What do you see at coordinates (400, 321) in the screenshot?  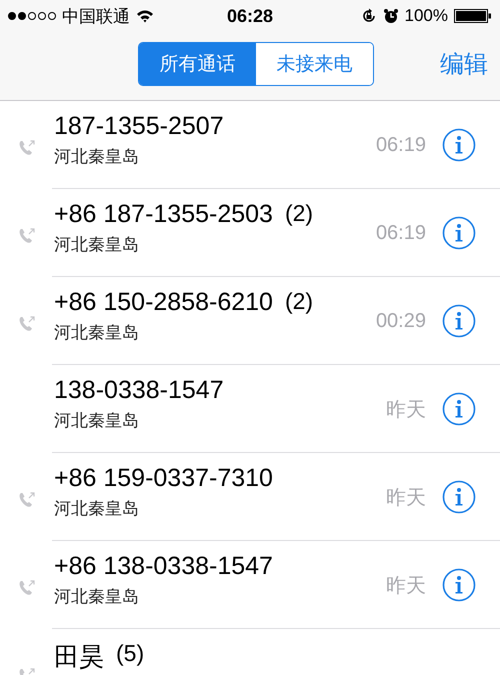 I see `call-time: 00:29` at bounding box center [400, 321].